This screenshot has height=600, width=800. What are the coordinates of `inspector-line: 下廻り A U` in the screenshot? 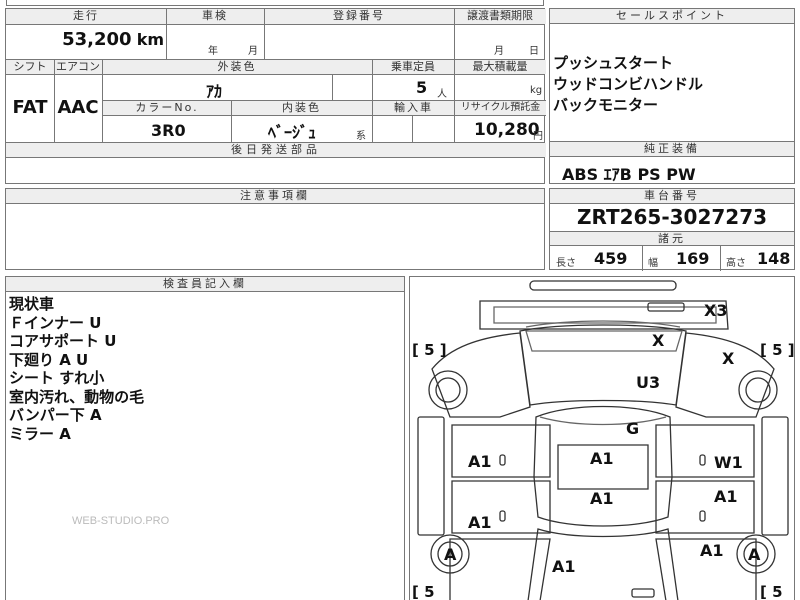 It's located at (49, 359).